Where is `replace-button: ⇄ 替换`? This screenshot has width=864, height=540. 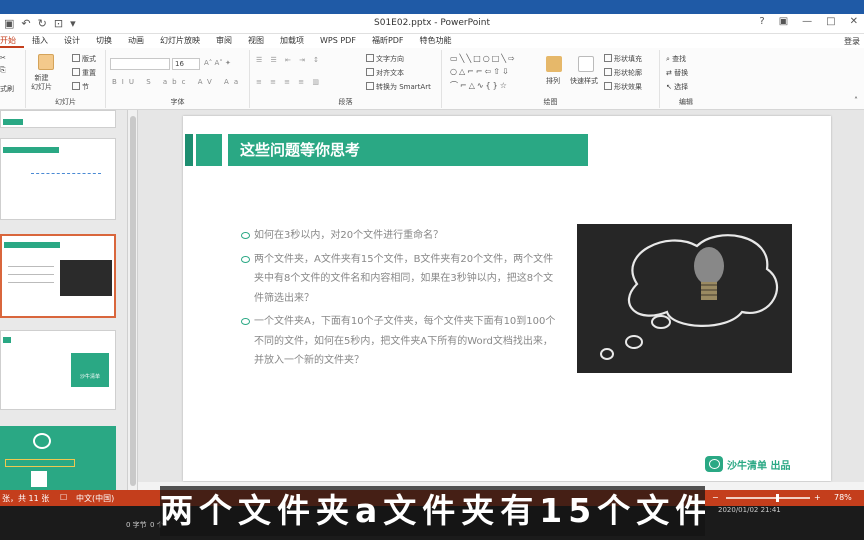
replace-button: ⇄ 替换 is located at coordinates (677, 73).